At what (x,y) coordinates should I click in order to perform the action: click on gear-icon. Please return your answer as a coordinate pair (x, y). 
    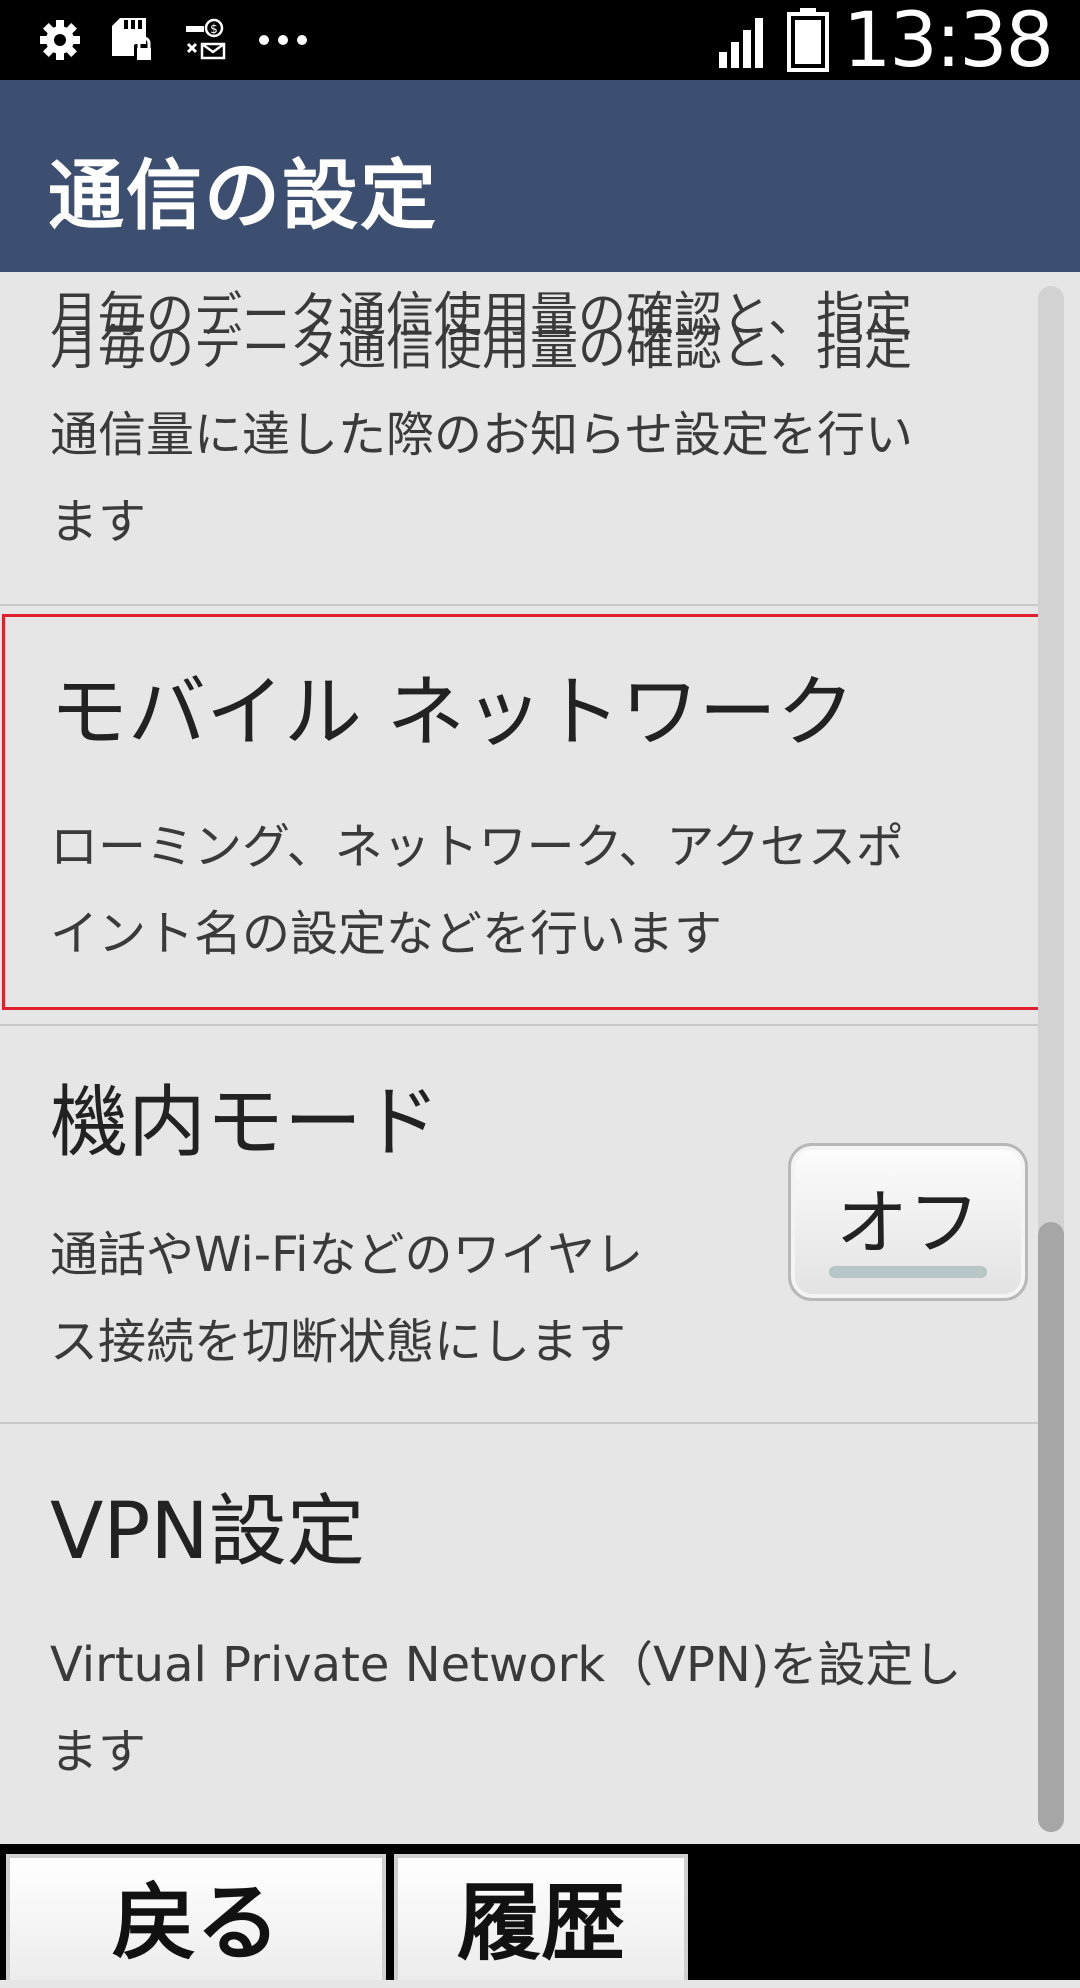
    Looking at the image, I should click on (60, 40).